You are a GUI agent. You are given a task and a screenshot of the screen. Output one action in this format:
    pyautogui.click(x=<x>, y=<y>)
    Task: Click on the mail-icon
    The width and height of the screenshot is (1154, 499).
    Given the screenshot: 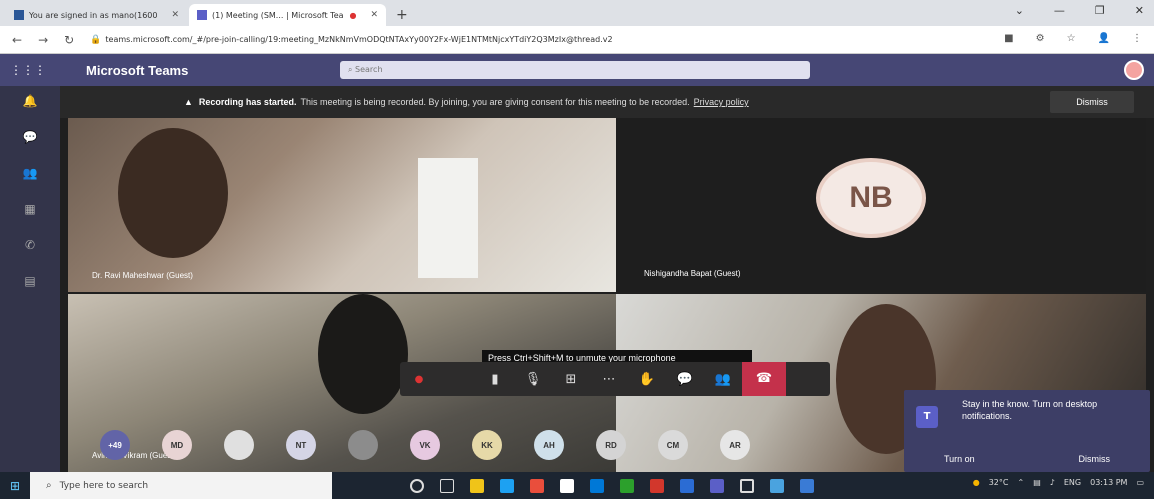 What is the action you would take?
    pyautogui.click(x=597, y=485)
    